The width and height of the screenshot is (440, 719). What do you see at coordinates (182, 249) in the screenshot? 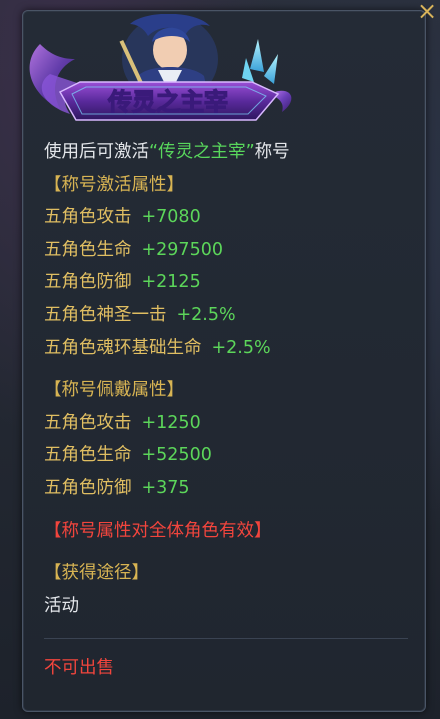
I see `stat-value: +297500` at bounding box center [182, 249].